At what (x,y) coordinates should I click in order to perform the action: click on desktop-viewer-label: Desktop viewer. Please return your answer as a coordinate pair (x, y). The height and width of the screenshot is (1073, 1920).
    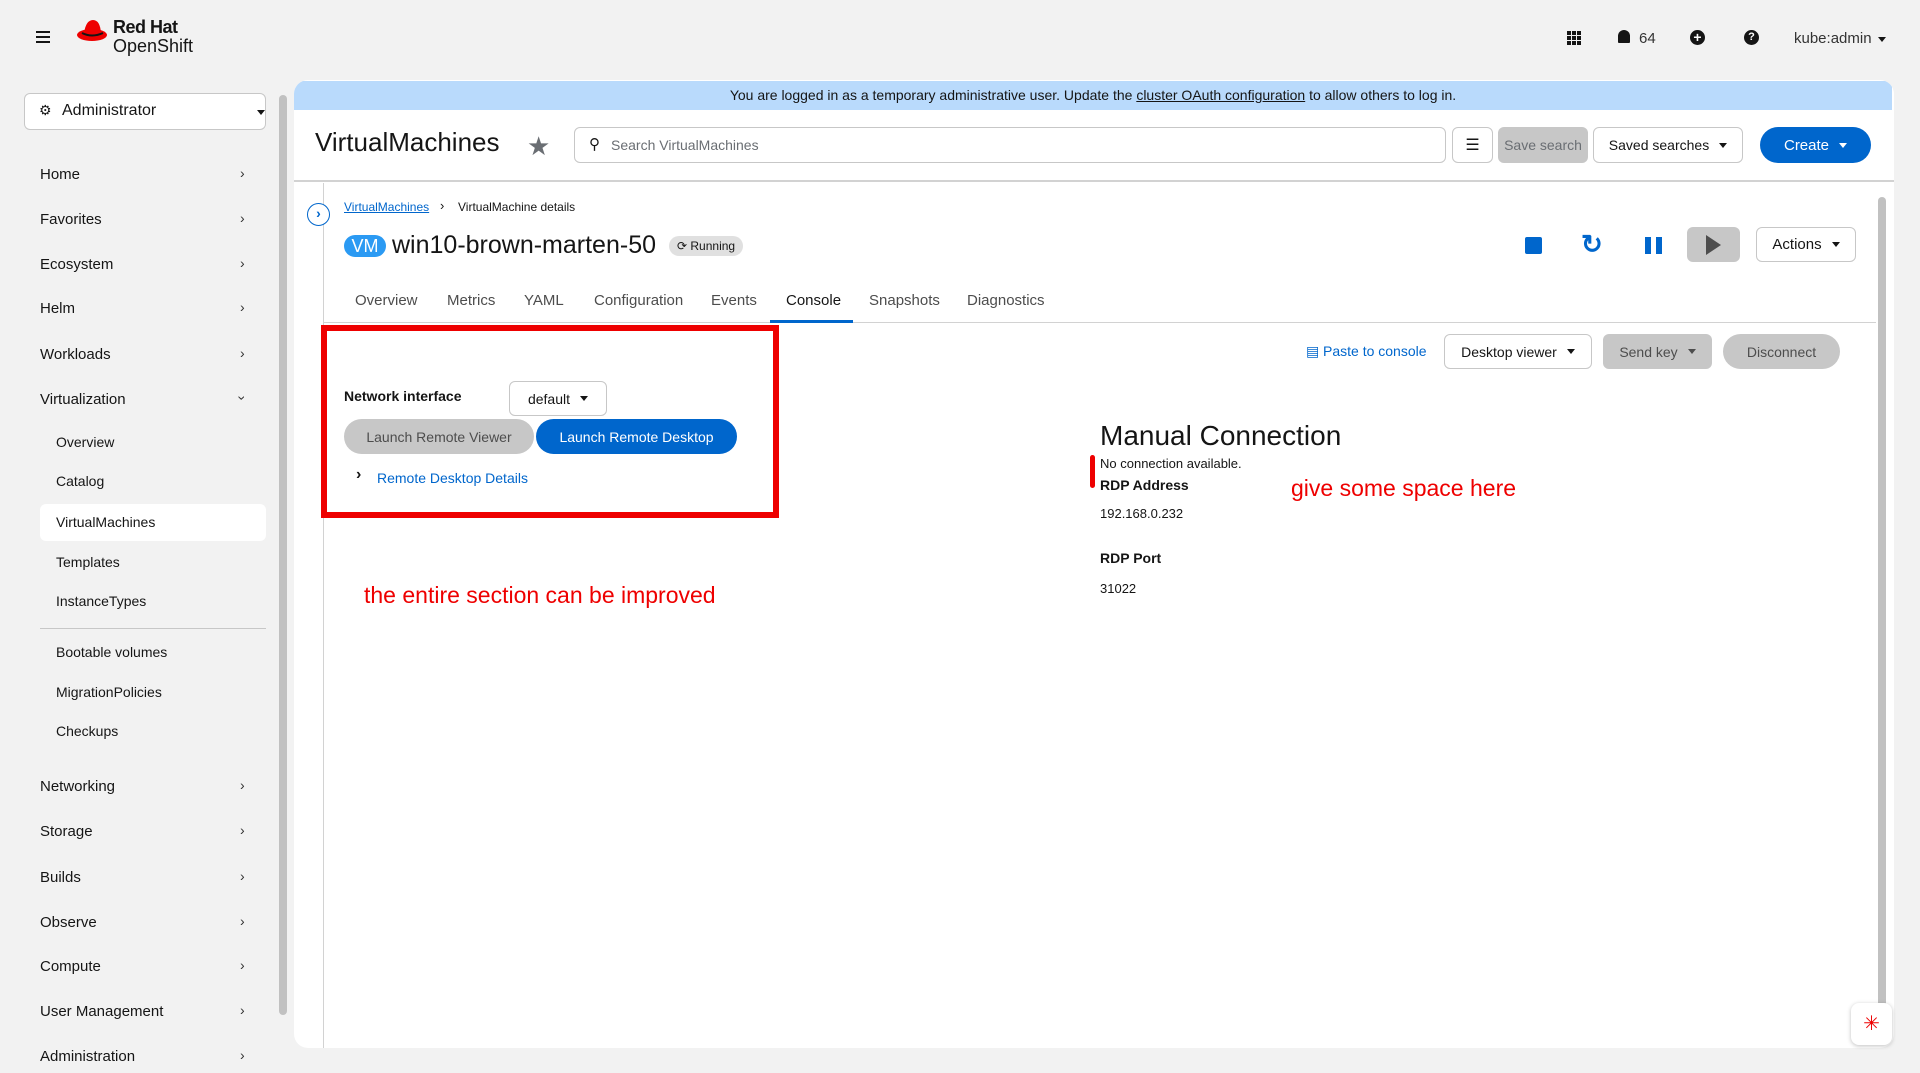
    Looking at the image, I should click on (1509, 351).